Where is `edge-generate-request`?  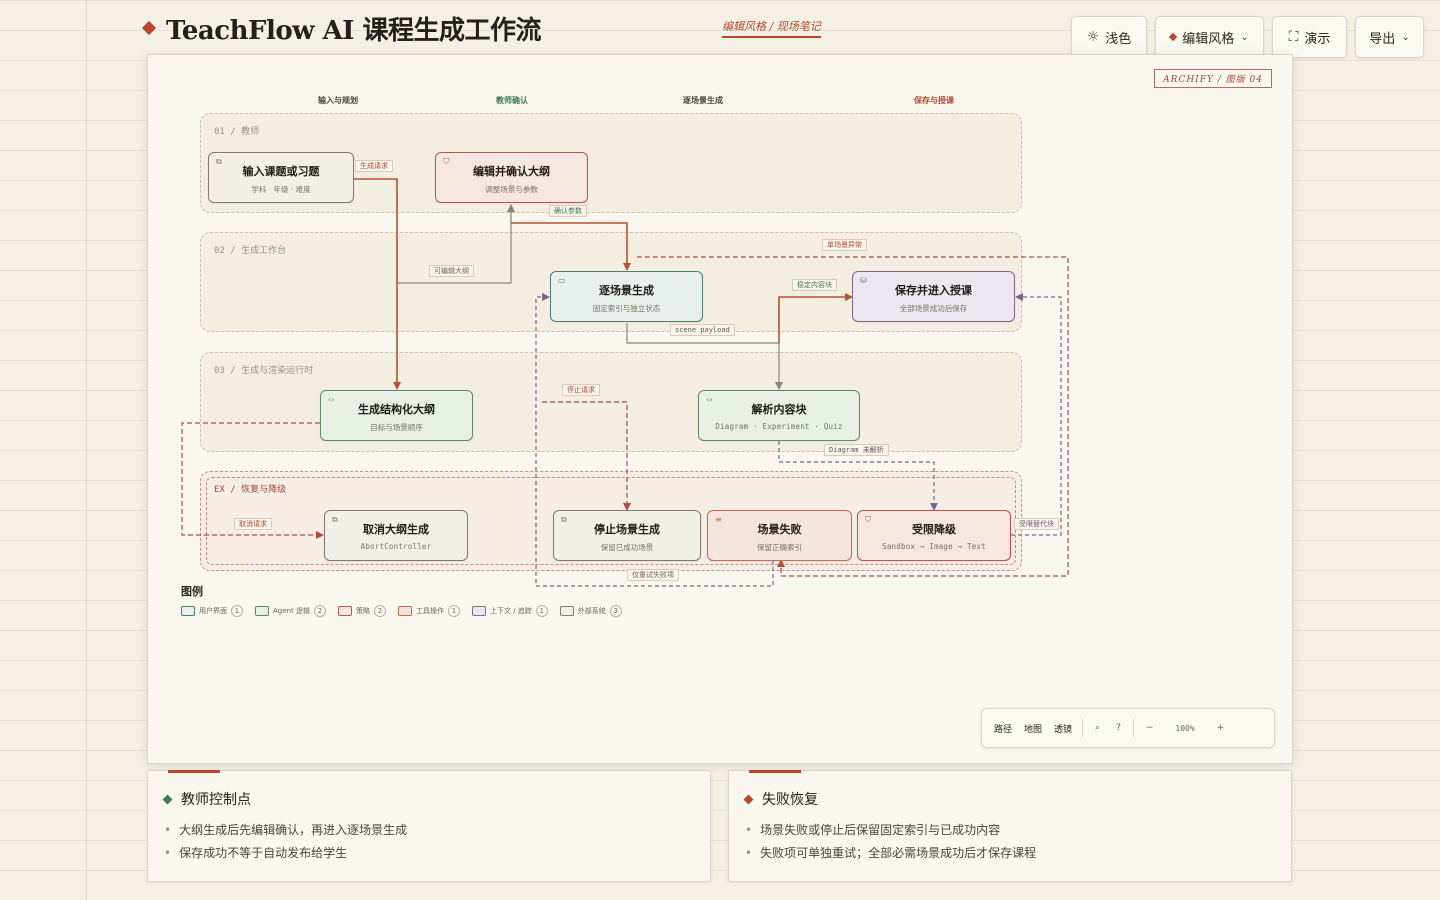 edge-generate-request is located at coordinates (377, 284).